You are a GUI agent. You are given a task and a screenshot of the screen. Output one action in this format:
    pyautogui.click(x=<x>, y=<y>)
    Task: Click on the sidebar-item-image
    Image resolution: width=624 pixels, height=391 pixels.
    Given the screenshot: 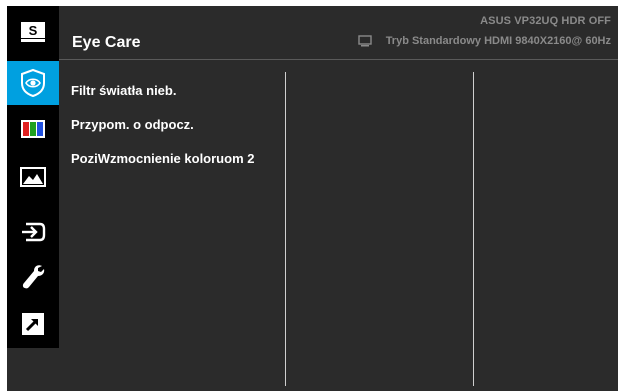 What is the action you would take?
    pyautogui.click(x=33, y=177)
    